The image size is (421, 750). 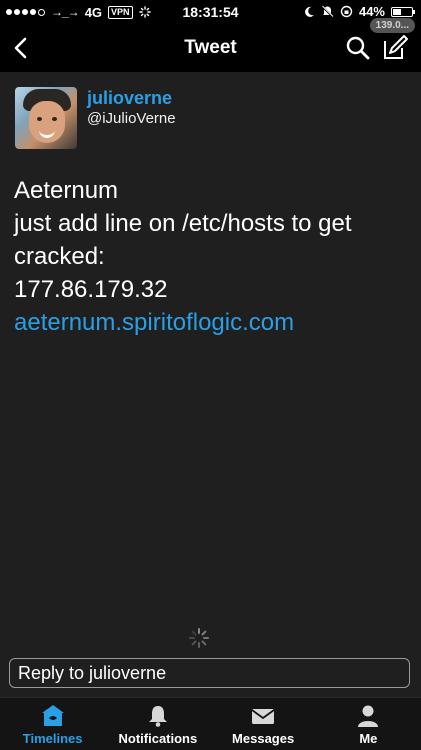 I want to click on battery-percent: 44%, so click(x=371, y=11).